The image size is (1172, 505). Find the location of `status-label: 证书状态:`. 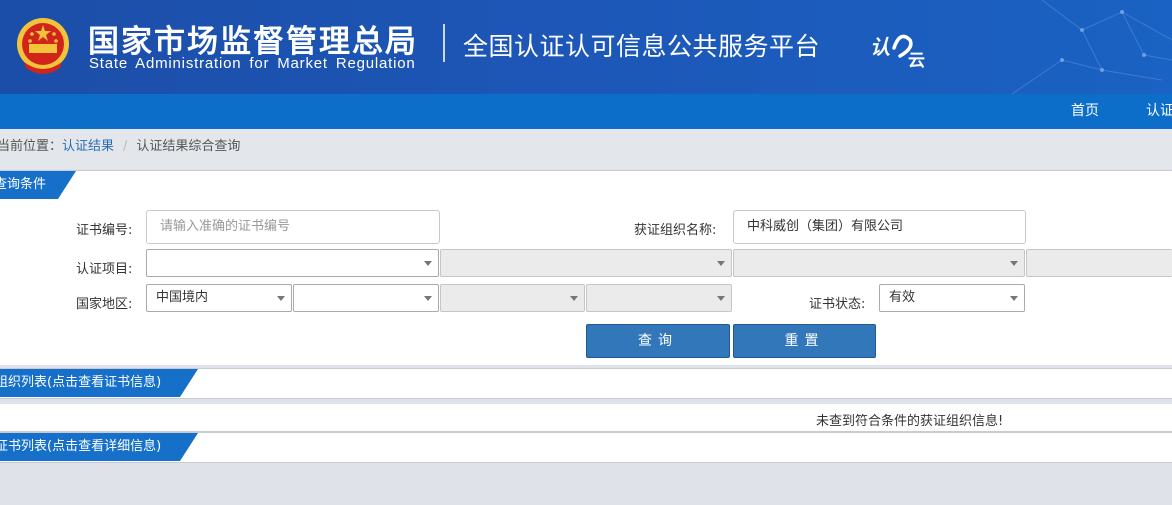

status-label: 证书状态: is located at coordinates (837, 304).